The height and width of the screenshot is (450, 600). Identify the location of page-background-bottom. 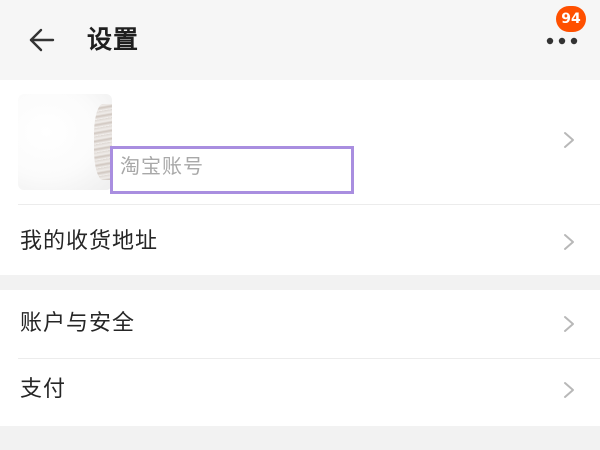
(300, 438).